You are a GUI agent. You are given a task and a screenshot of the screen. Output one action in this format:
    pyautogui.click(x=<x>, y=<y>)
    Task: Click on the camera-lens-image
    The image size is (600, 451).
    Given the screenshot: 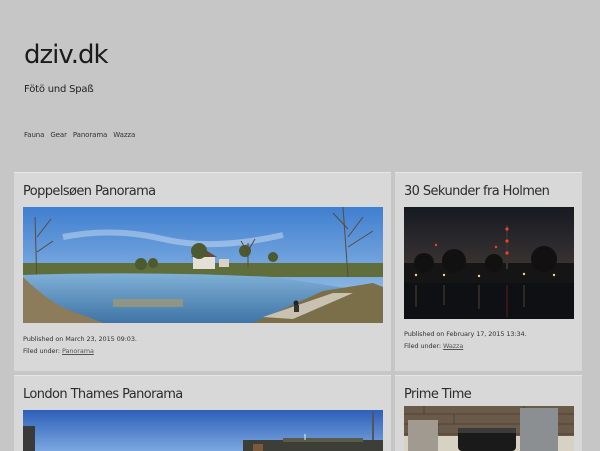 What is the action you would take?
    pyautogui.click(x=489, y=428)
    